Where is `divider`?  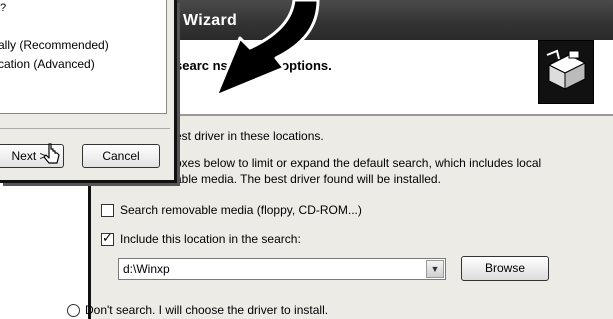 divider is located at coordinates (85, 128).